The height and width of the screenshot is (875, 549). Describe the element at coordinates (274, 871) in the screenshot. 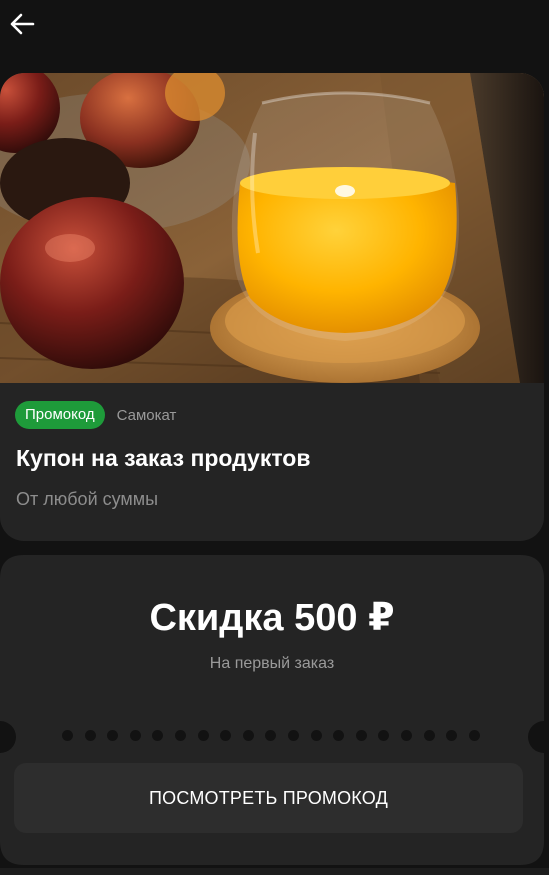

I see `next-card-edge` at that location.